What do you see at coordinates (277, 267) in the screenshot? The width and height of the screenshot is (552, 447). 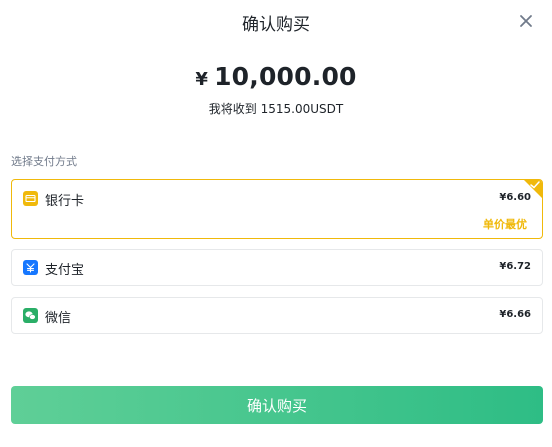 I see `payment-option-alipay: 支付宝 ¥6.72` at bounding box center [277, 267].